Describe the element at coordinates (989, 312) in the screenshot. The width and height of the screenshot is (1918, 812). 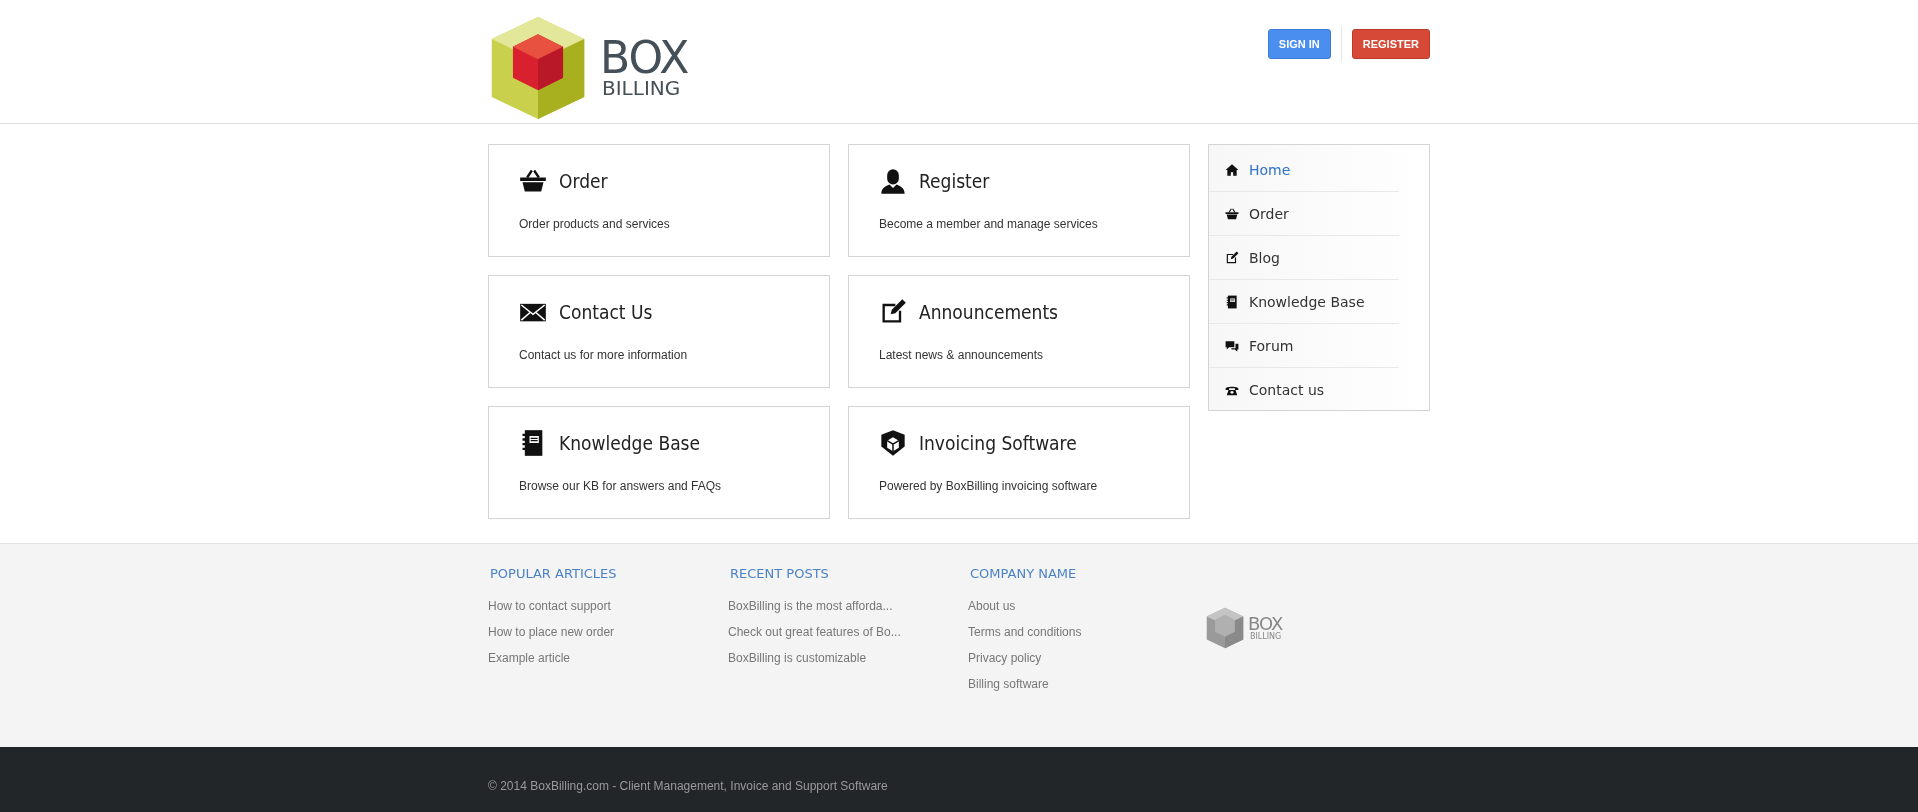
I see `card-title: Announcements` at that location.